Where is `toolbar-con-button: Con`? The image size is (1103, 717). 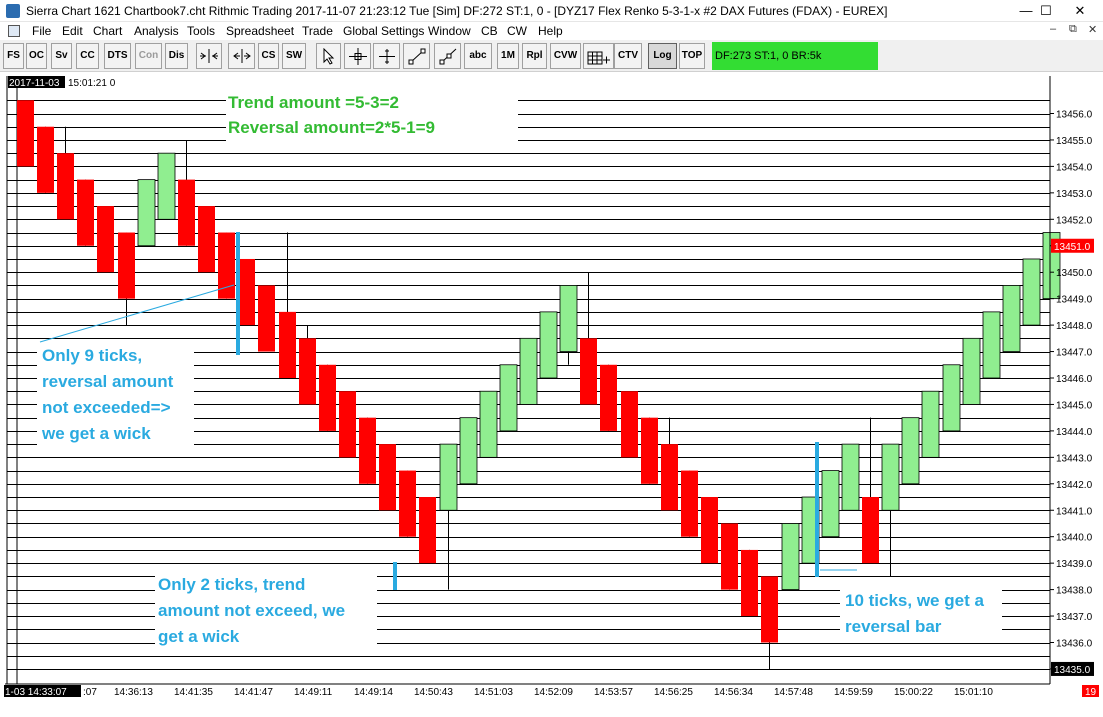 toolbar-con-button: Con is located at coordinates (148, 56).